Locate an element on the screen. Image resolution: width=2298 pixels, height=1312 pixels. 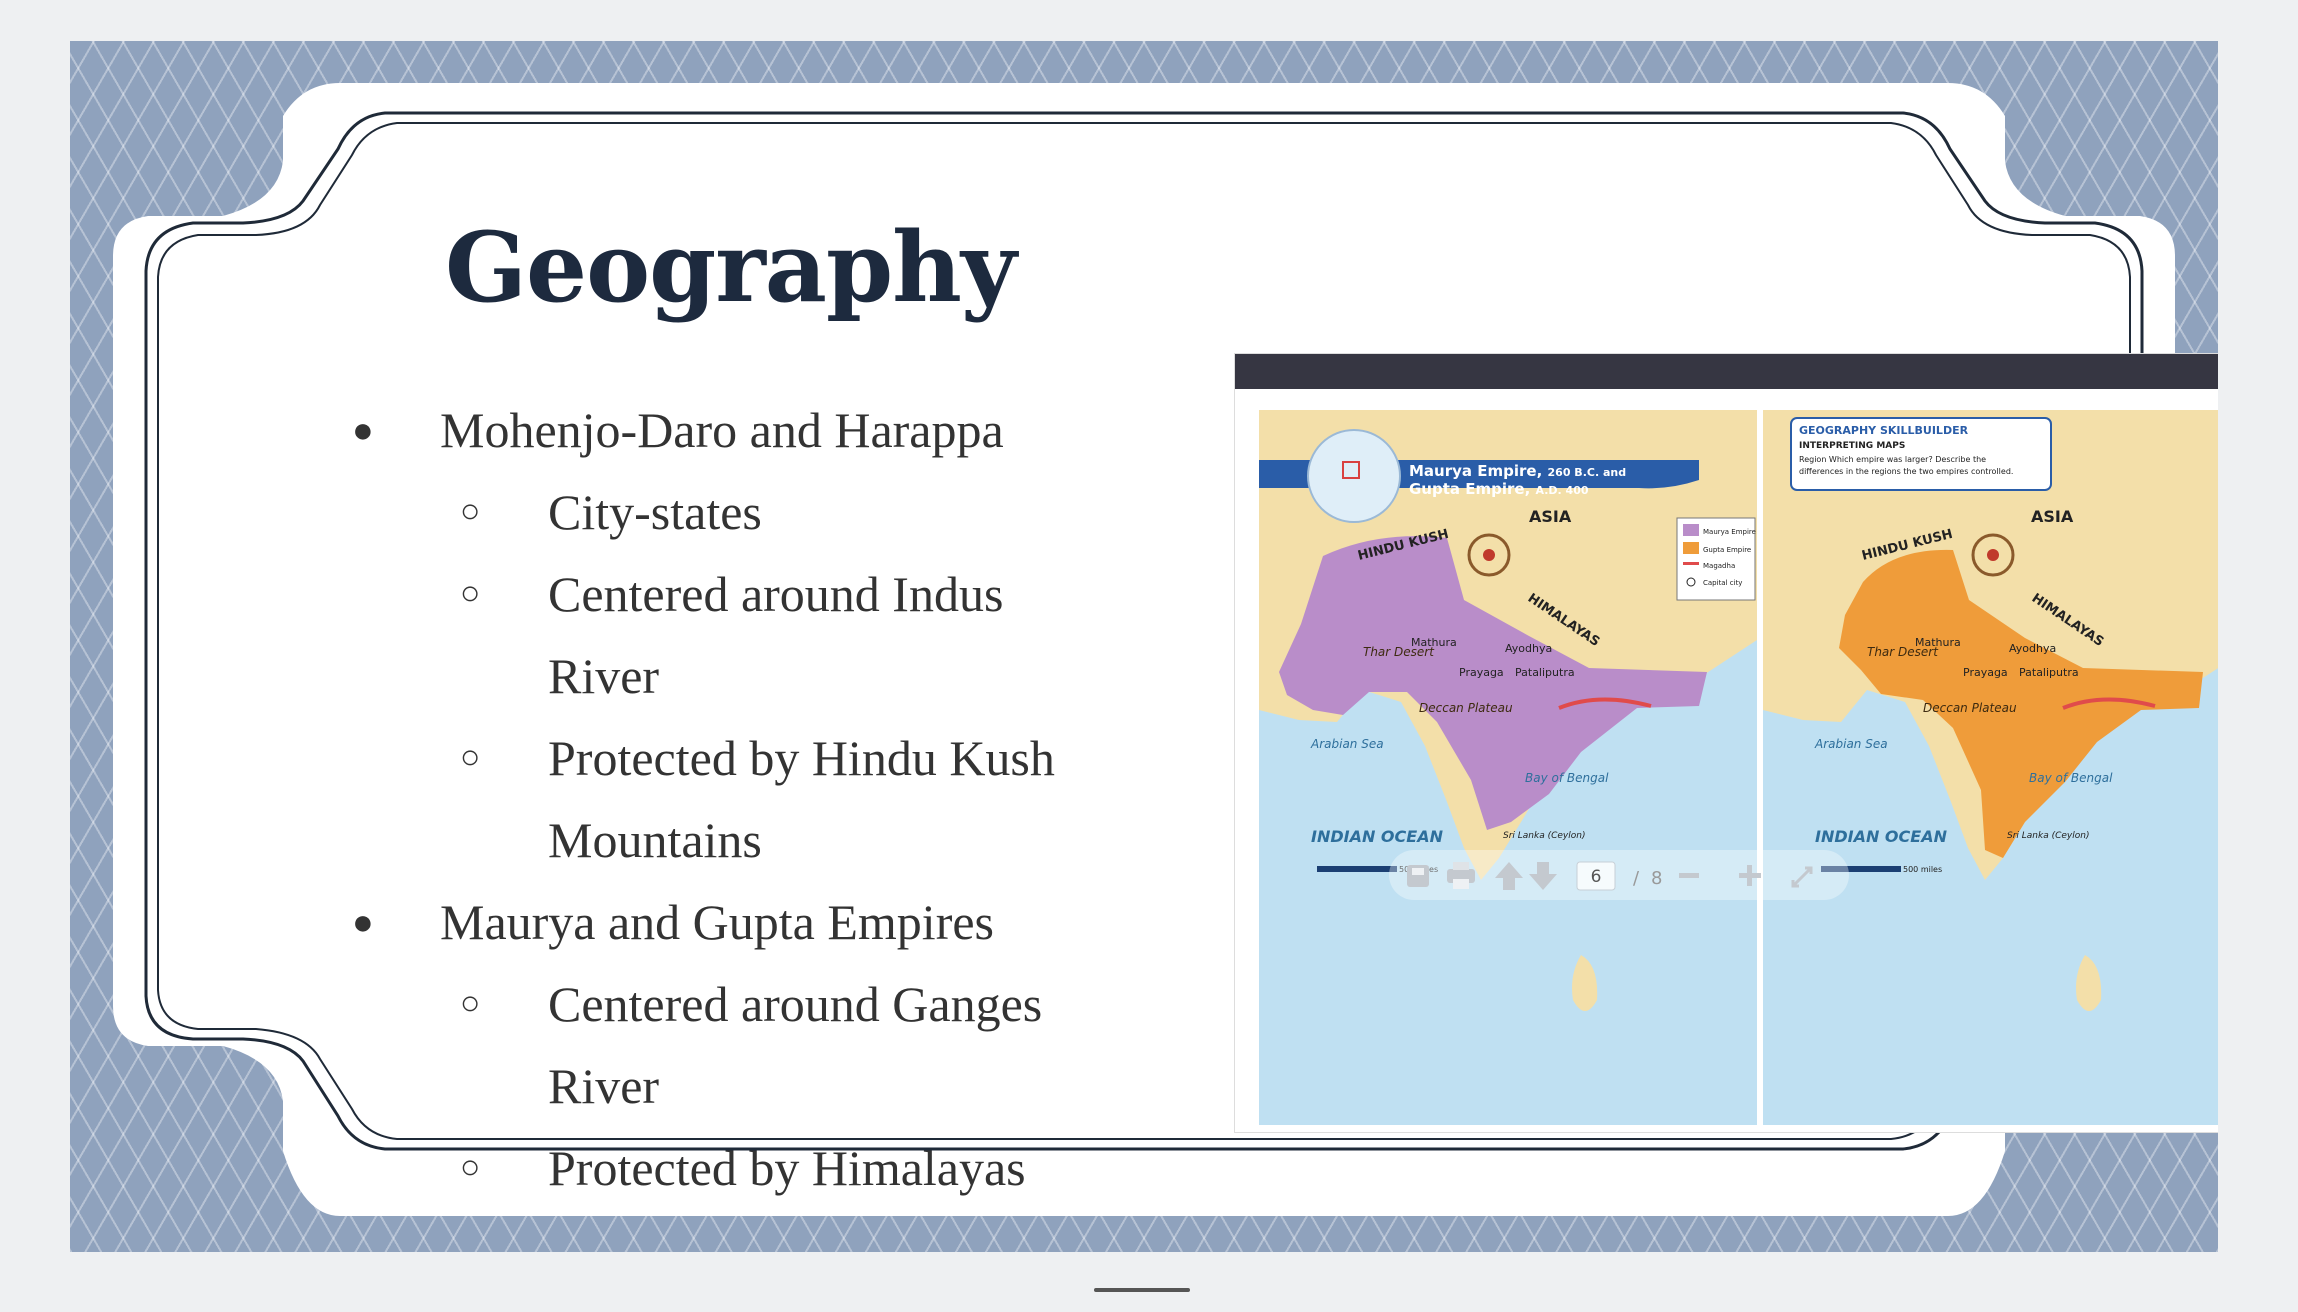
zoom-out-icon is located at coordinates (1689, 875).